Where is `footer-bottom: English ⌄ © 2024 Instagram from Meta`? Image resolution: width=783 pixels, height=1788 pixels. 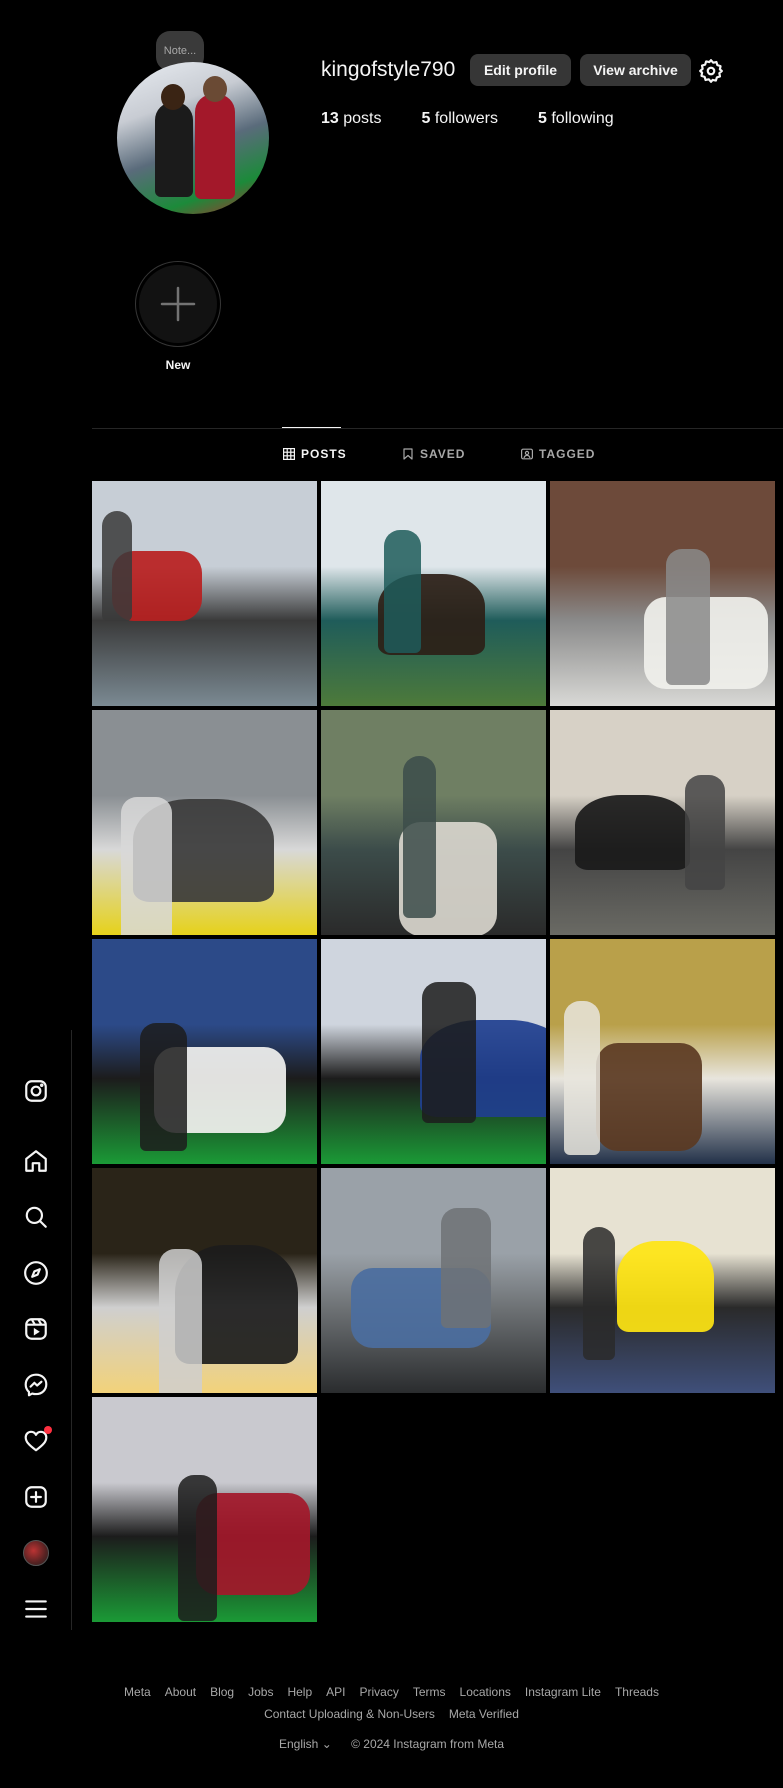
footer-bottom: English ⌄ © 2024 Instagram from Meta is located at coordinates (391, 1744).